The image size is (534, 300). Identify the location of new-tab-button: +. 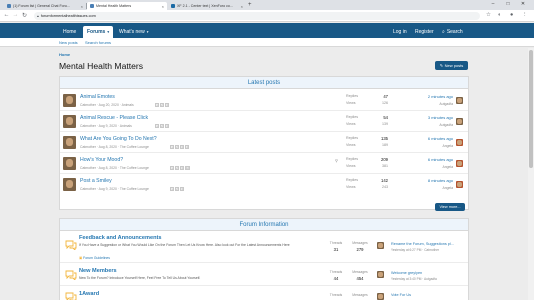
(250, 5).